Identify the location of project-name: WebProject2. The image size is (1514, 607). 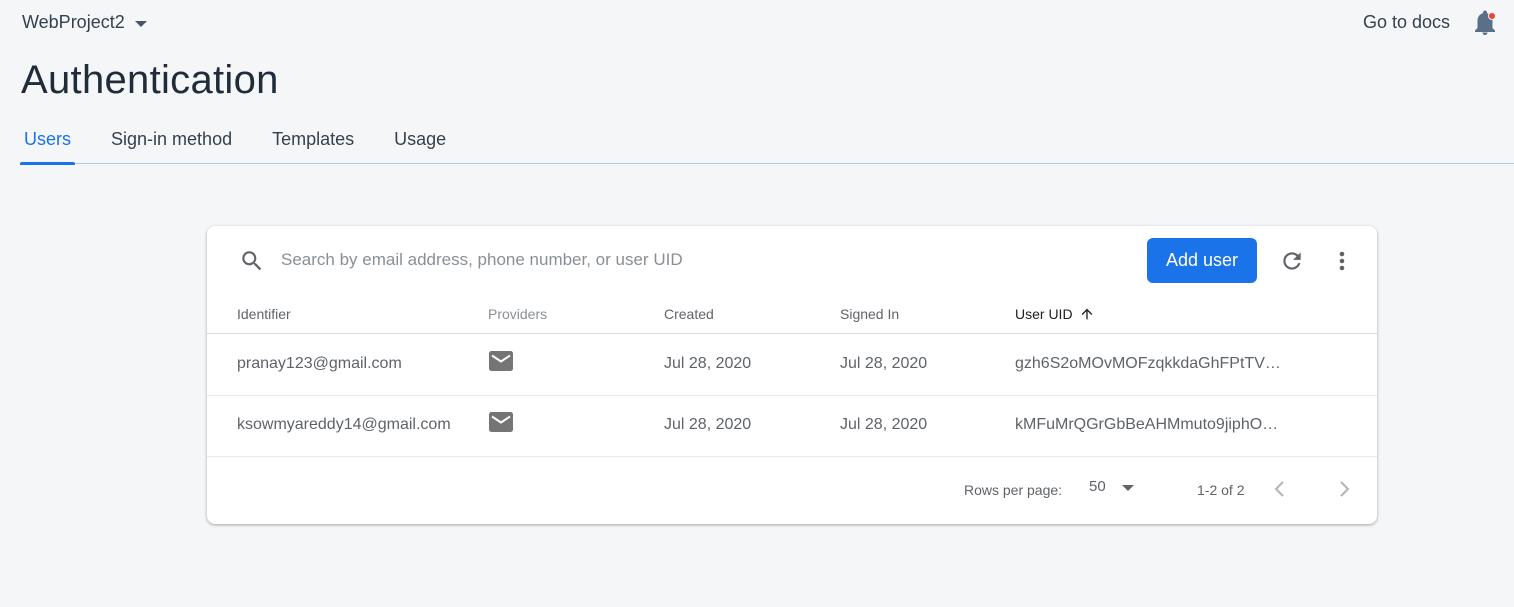
(73, 22).